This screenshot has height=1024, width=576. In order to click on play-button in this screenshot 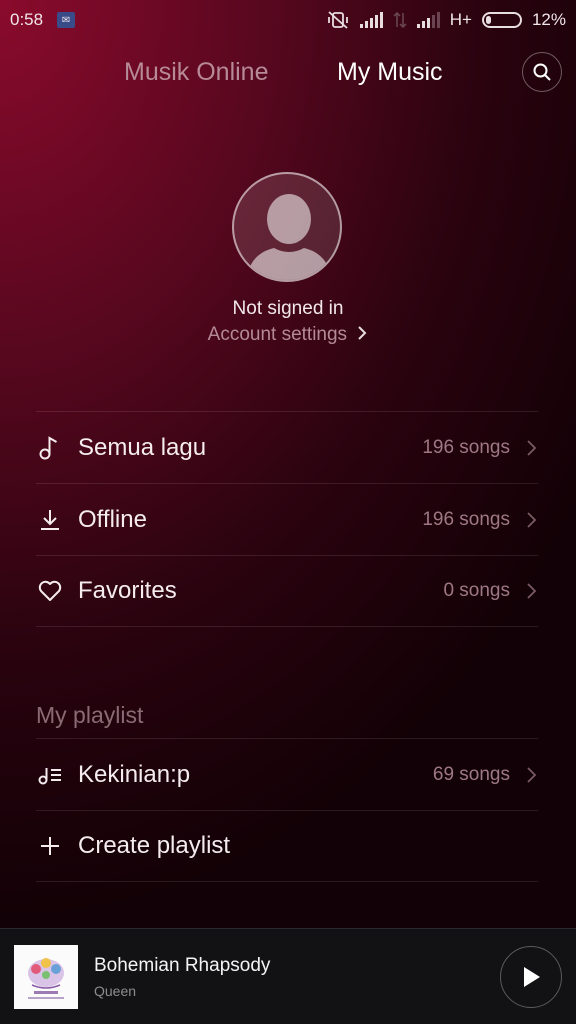, I will do `click(531, 977)`.